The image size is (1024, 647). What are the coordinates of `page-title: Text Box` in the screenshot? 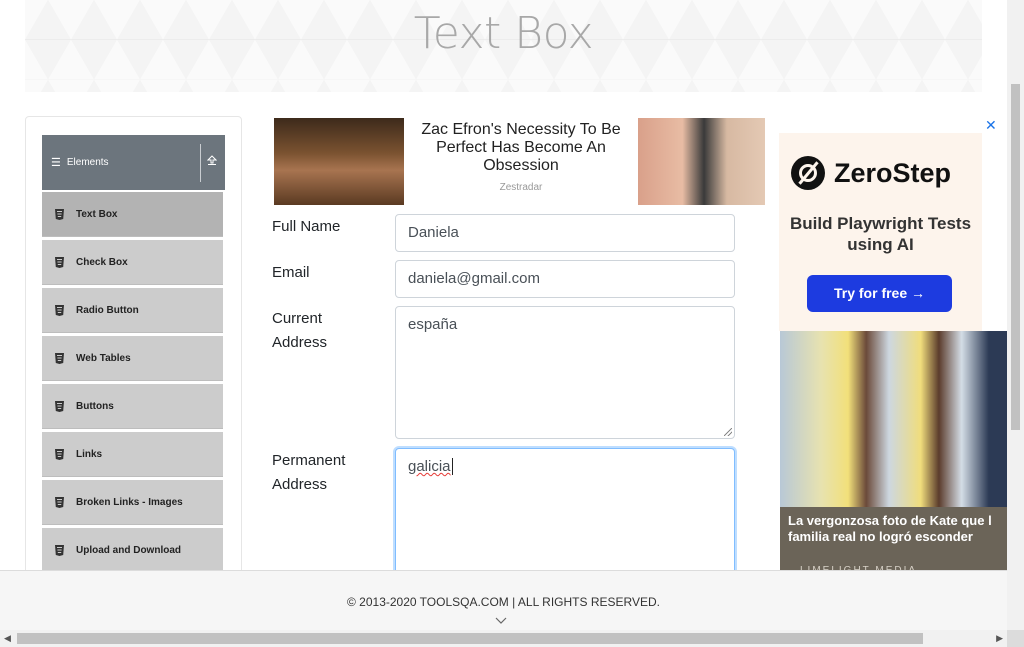 It's located at (503, 33).